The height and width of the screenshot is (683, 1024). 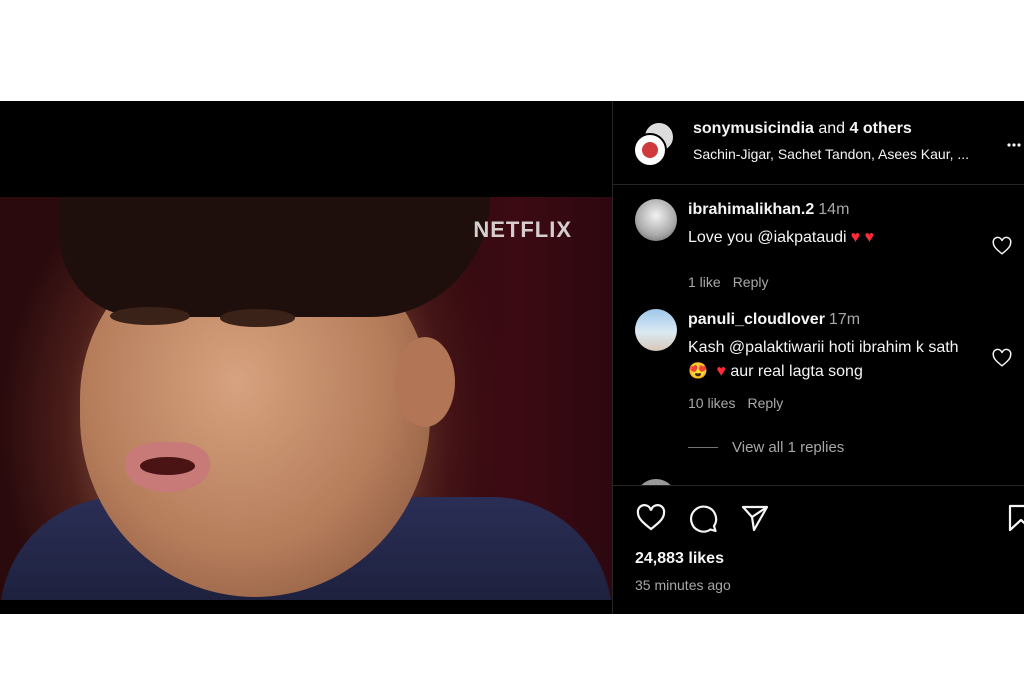 I want to click on sonymusic-logo-icon, so click(x=650, y=150).